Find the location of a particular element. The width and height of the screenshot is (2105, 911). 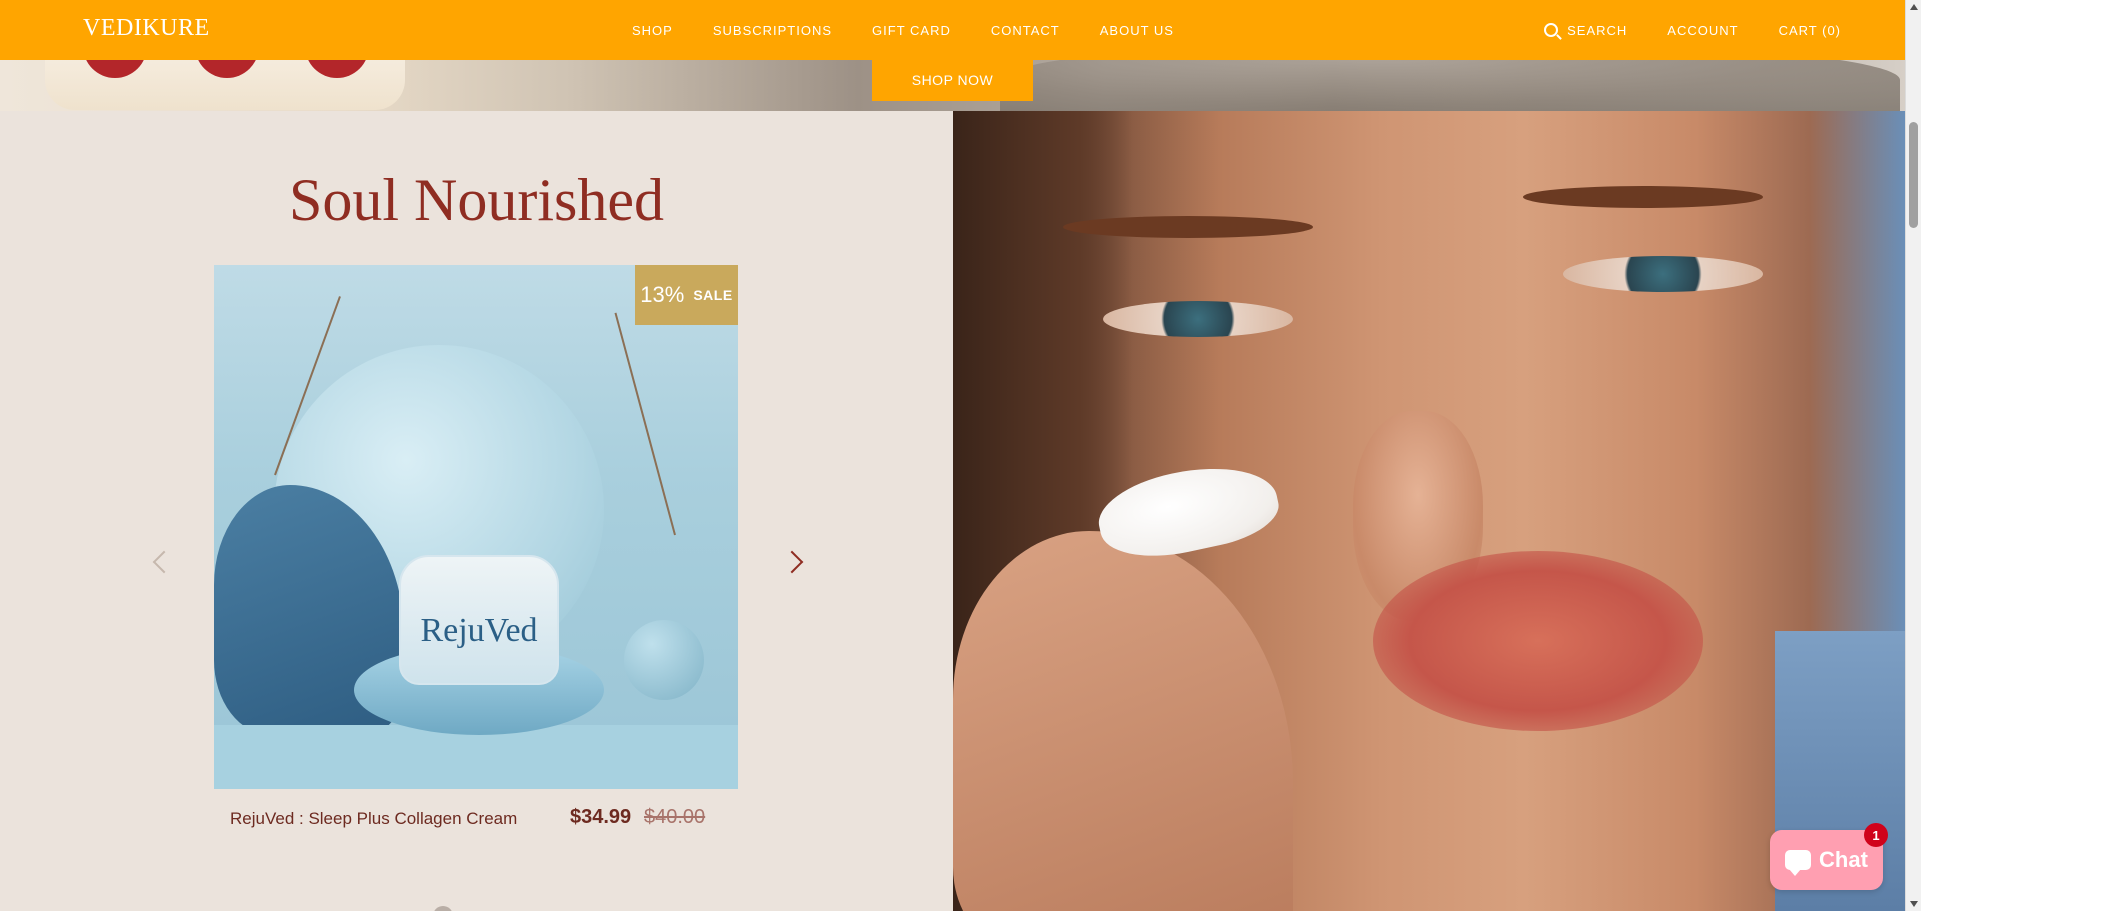

cart-link: CART (0) is located at coordinates (1810, 30).